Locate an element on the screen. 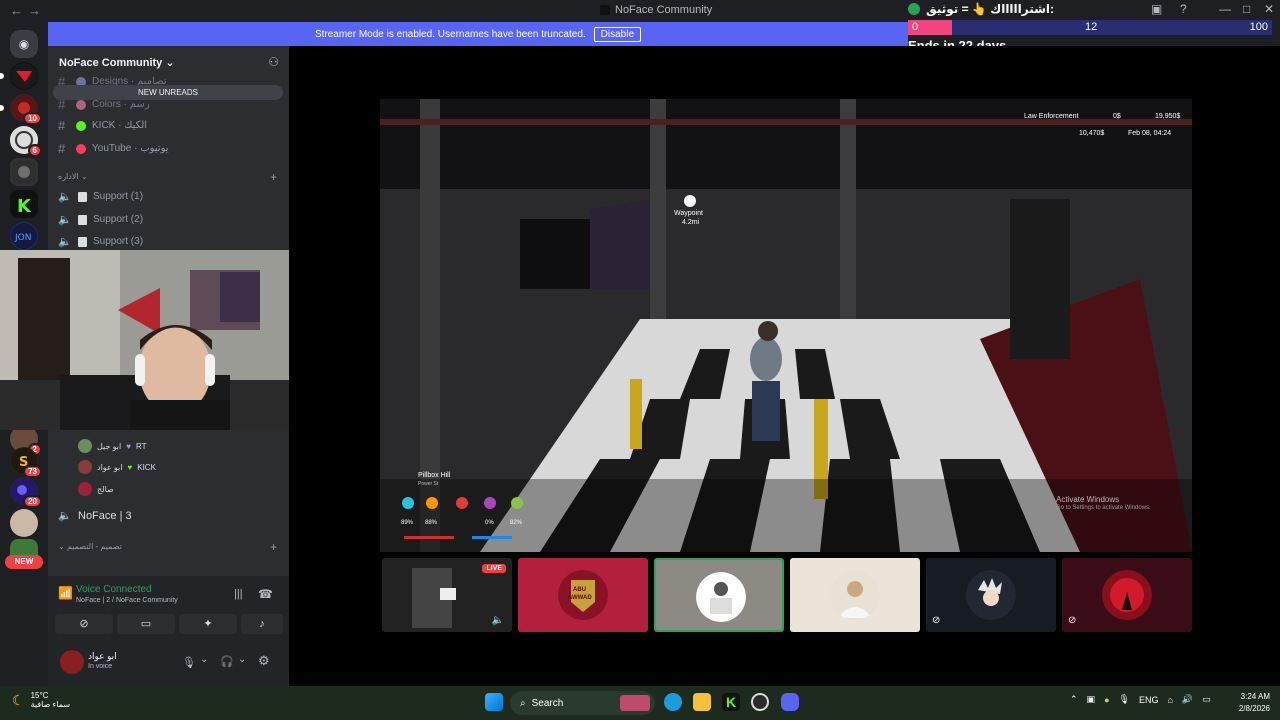 The height and width of the screenshot is (720, 1280). new-badge: NEW is located at coordinates (24, 562).